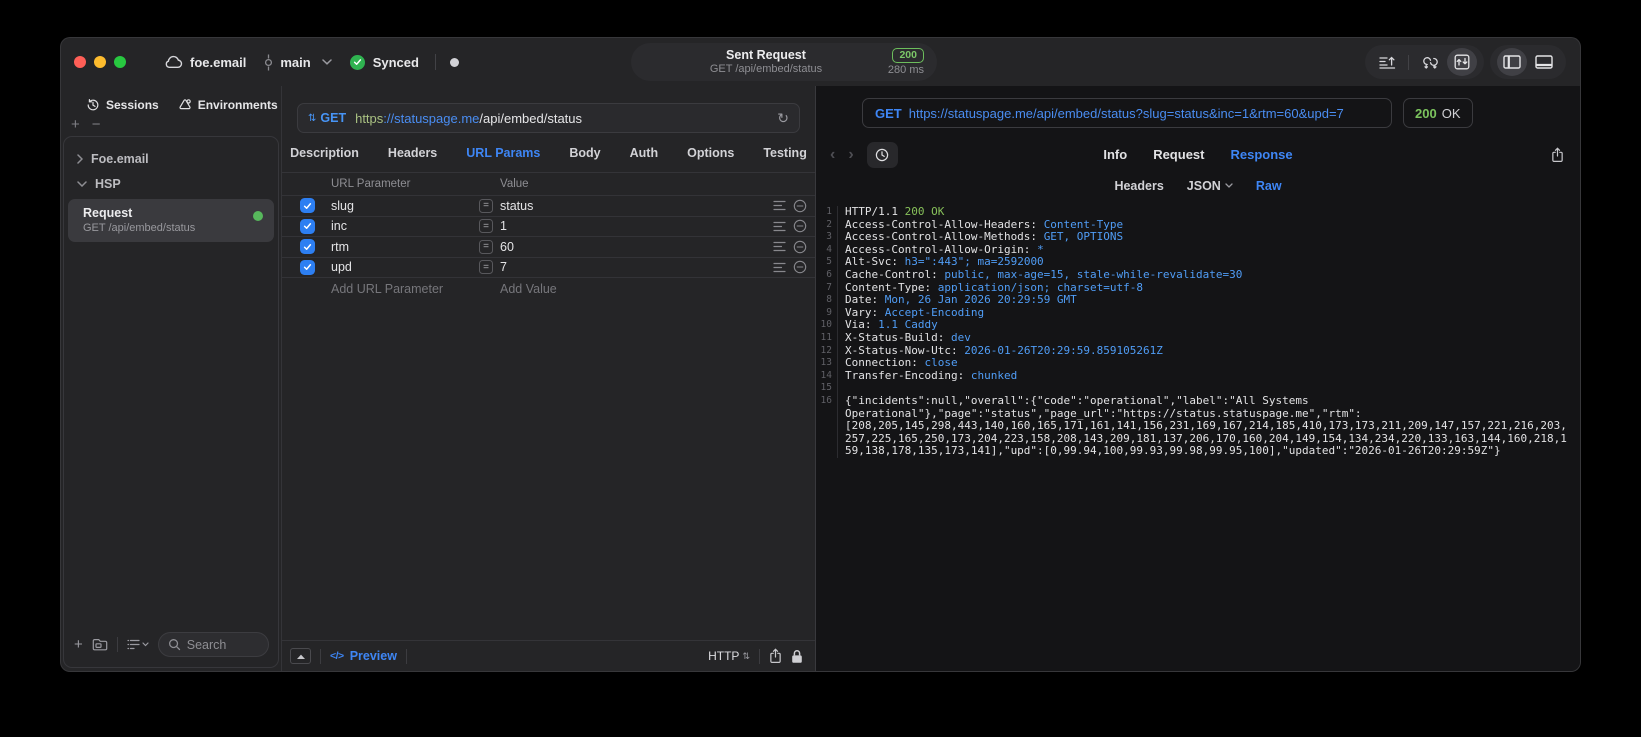 Image resolution: width=1641 pixels, height=737 pixels. I want to click on code-icon: </>, so click(337, 656).